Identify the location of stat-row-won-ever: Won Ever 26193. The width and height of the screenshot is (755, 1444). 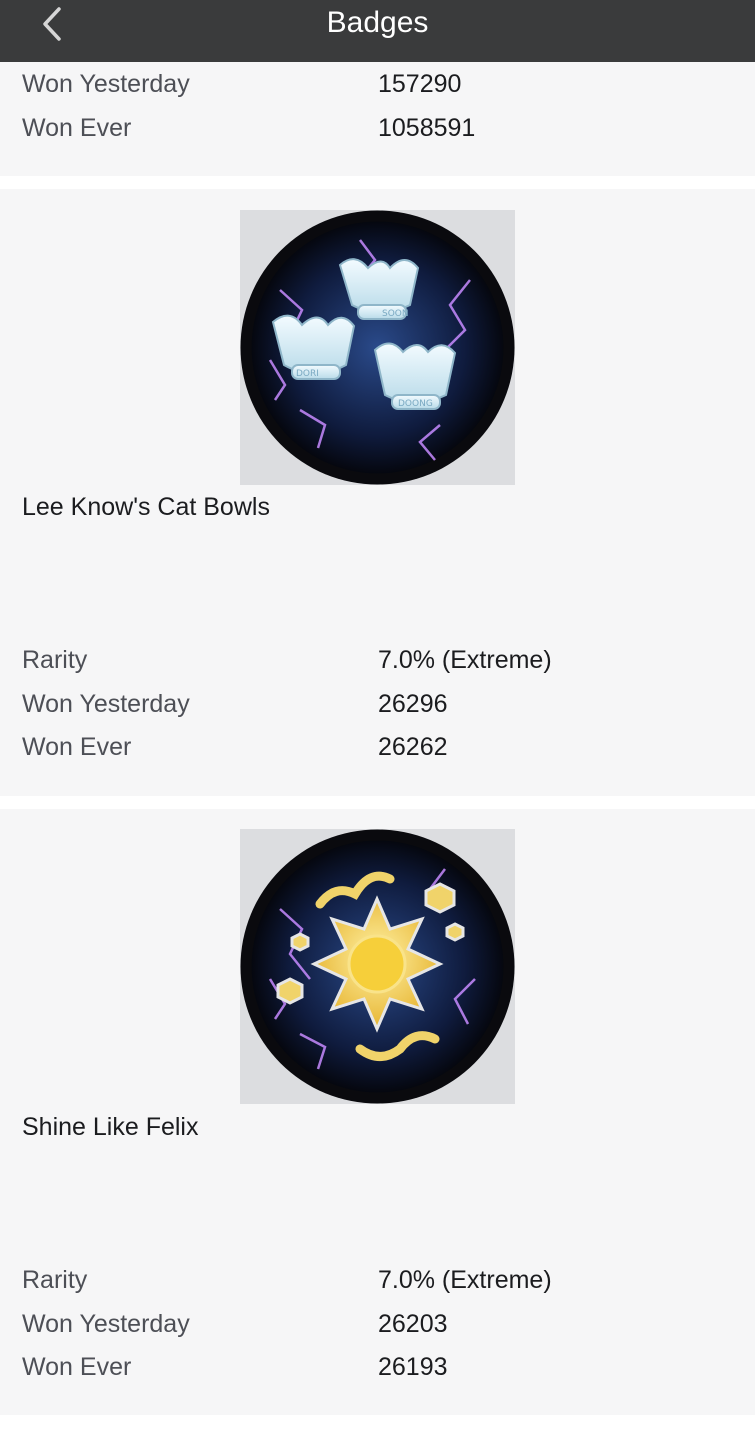
(388, 1367).